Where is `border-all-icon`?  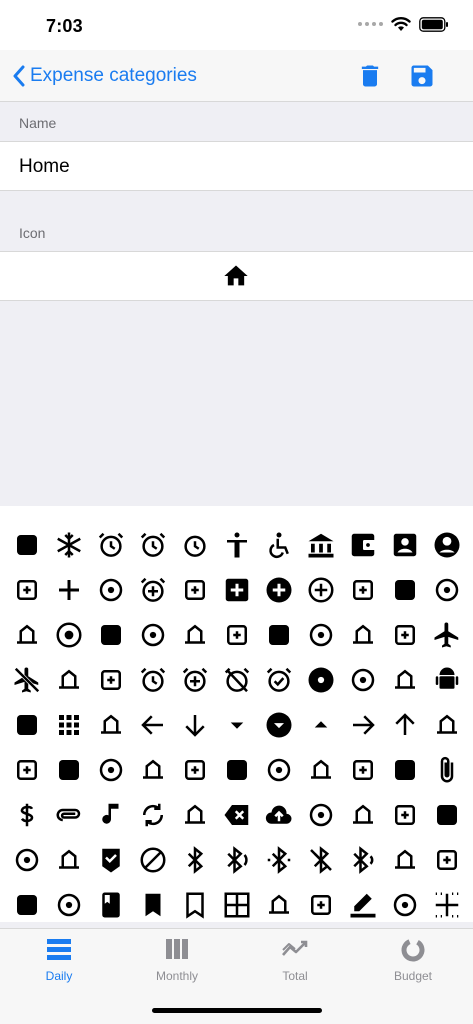
border-all-icon is located at coordinates (237, 902).